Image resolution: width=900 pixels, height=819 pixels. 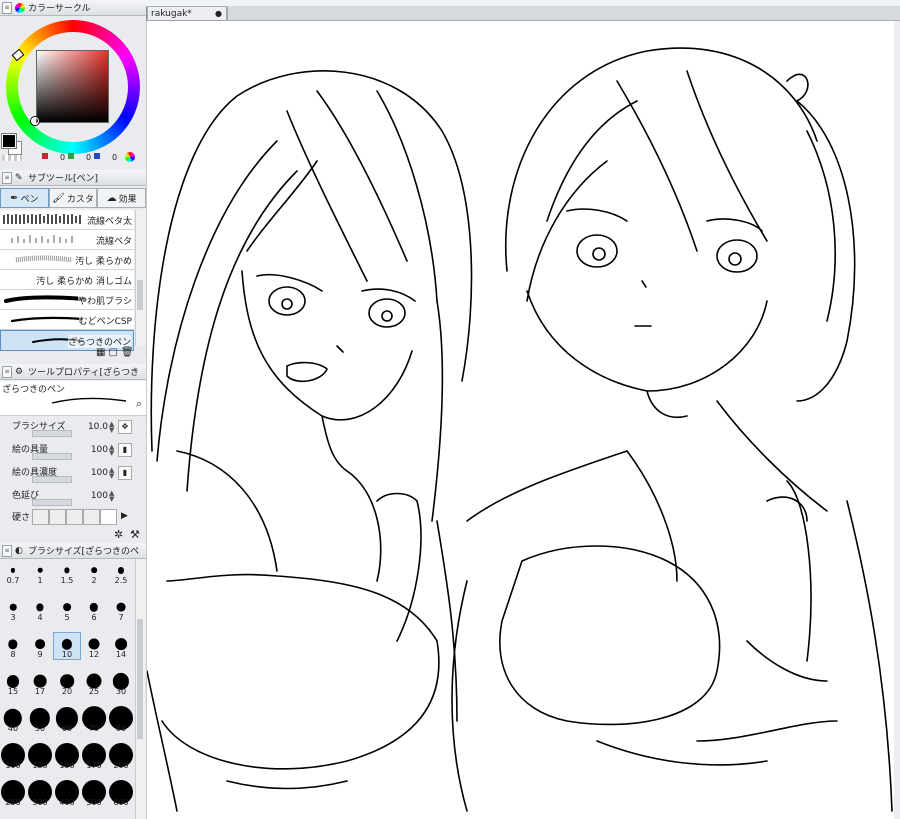 I want to click on brush-size-option: 2.5, so click(x=121, y=572).